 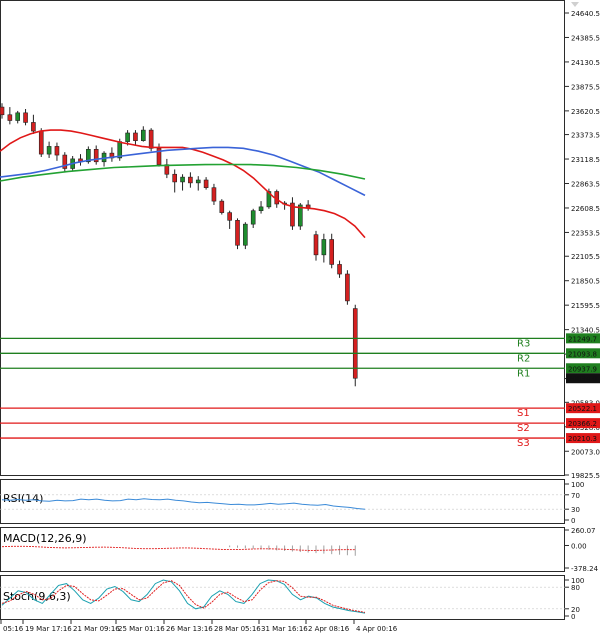 I want to click on price-y-tick-label: 20073.0, so click(x=585, y=452).